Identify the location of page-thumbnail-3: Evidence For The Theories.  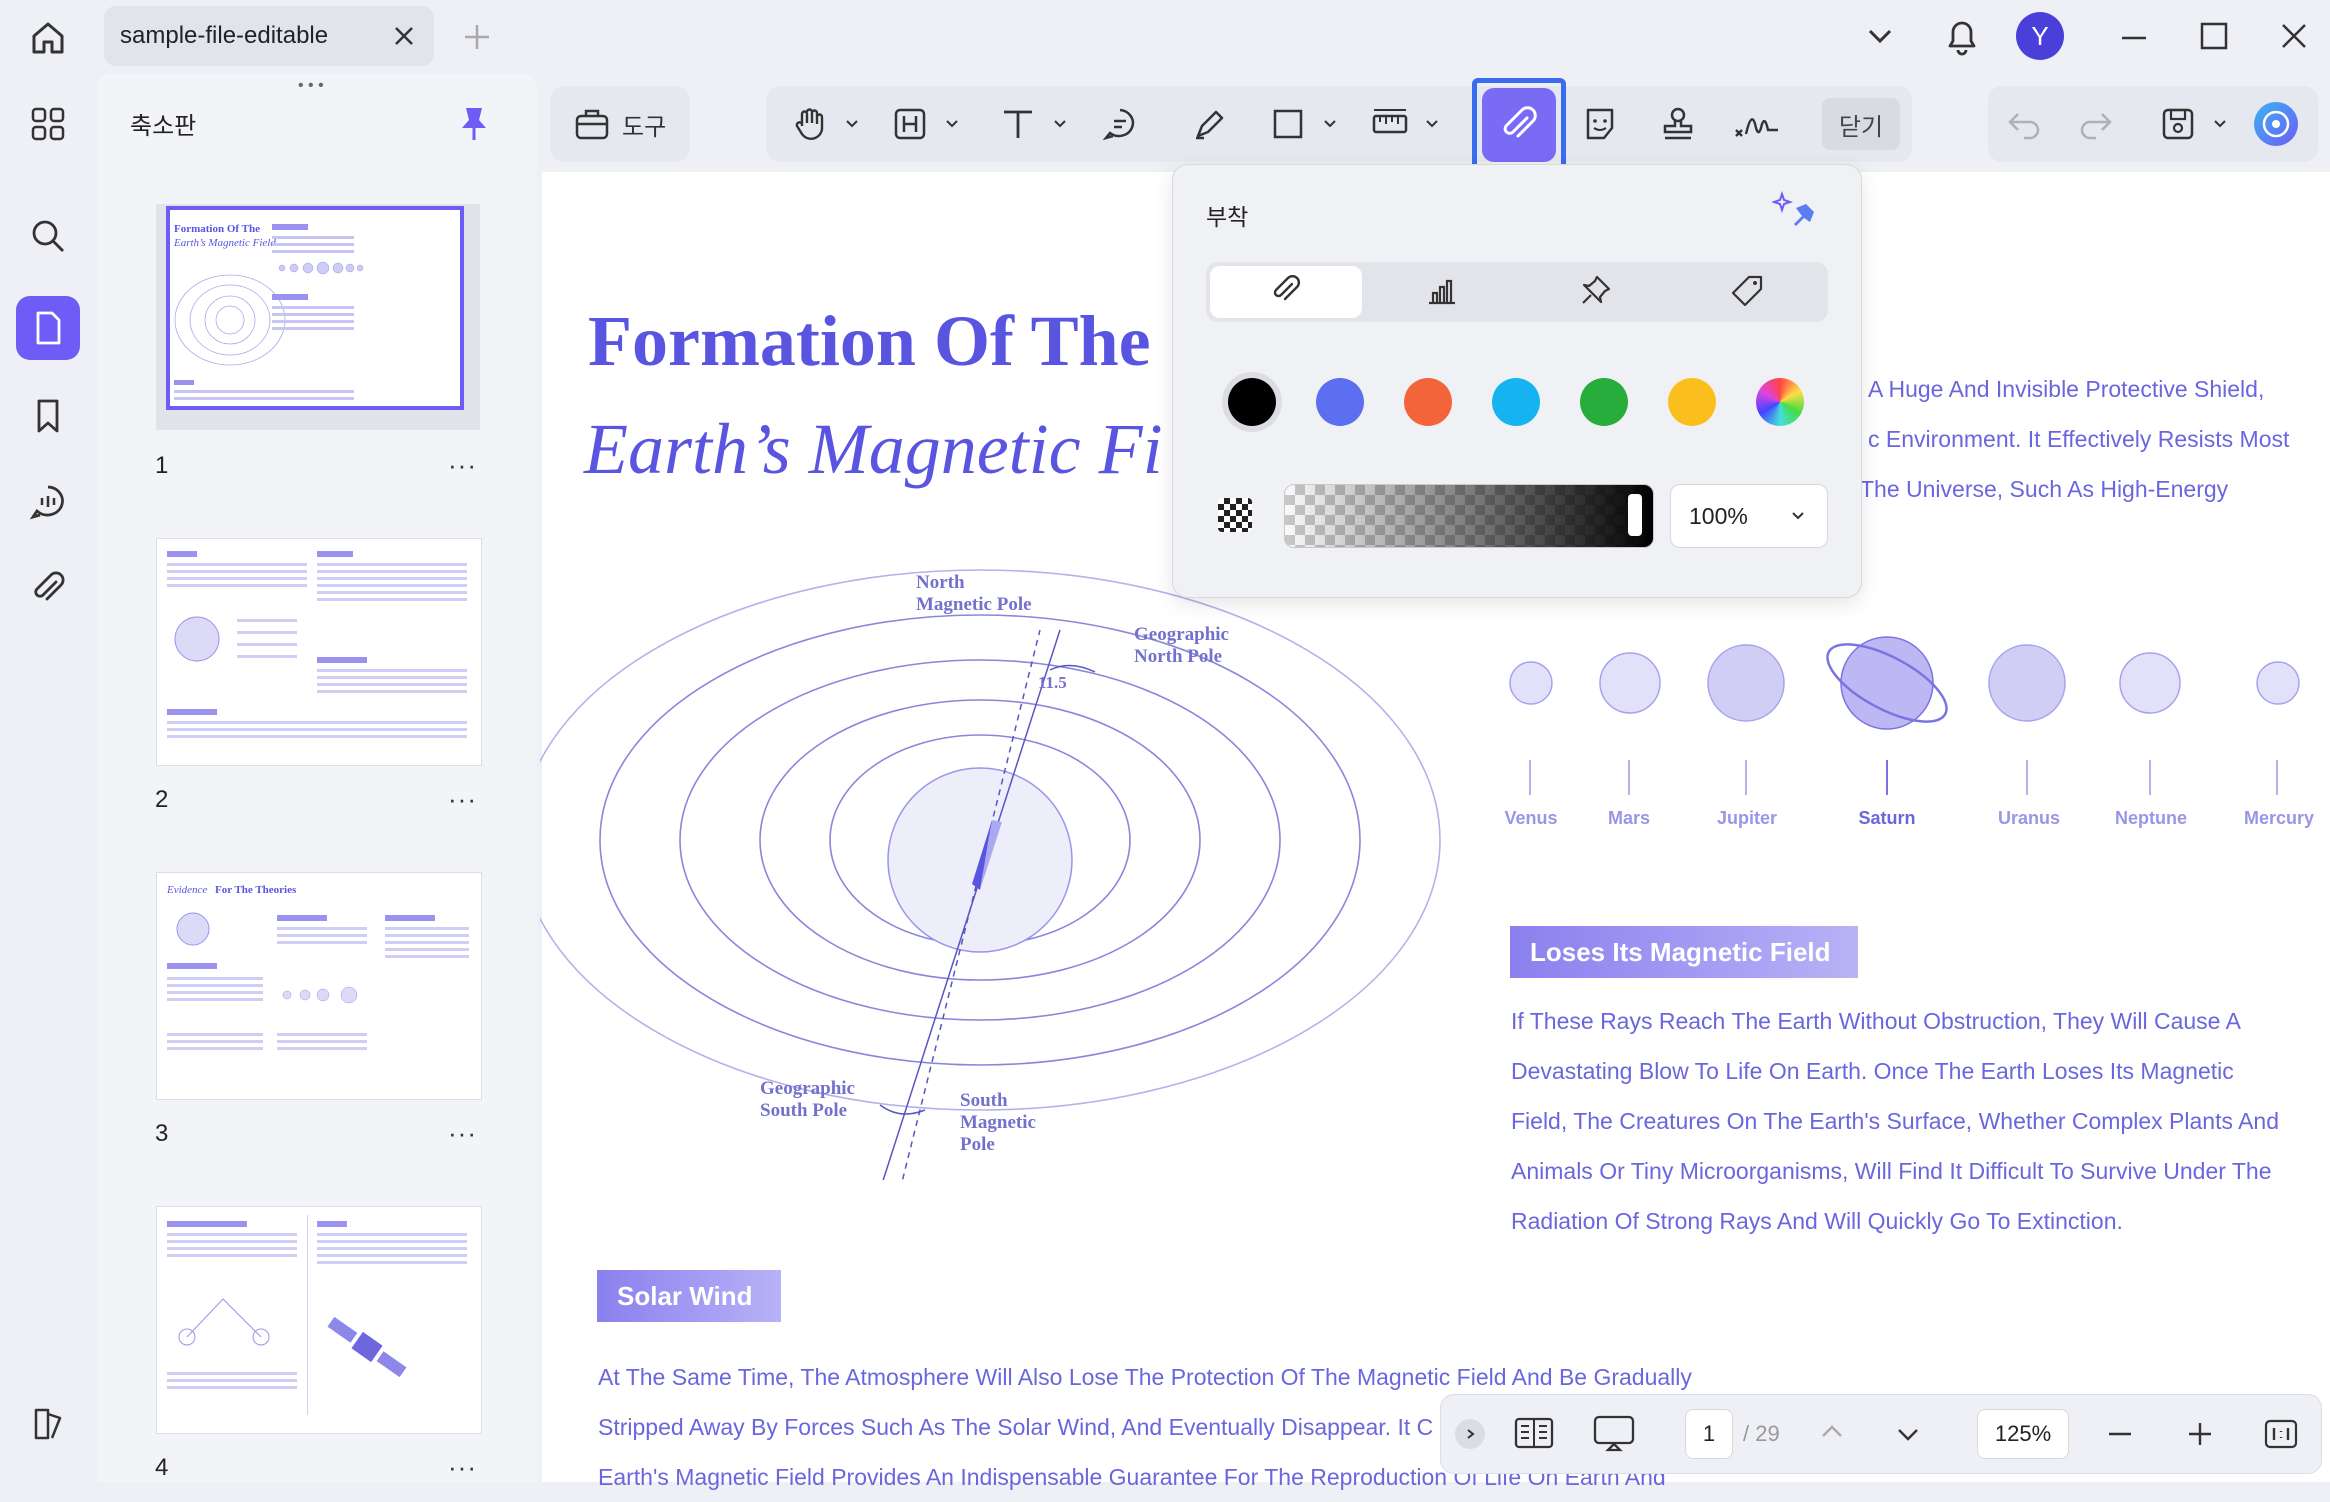
(319, 986).